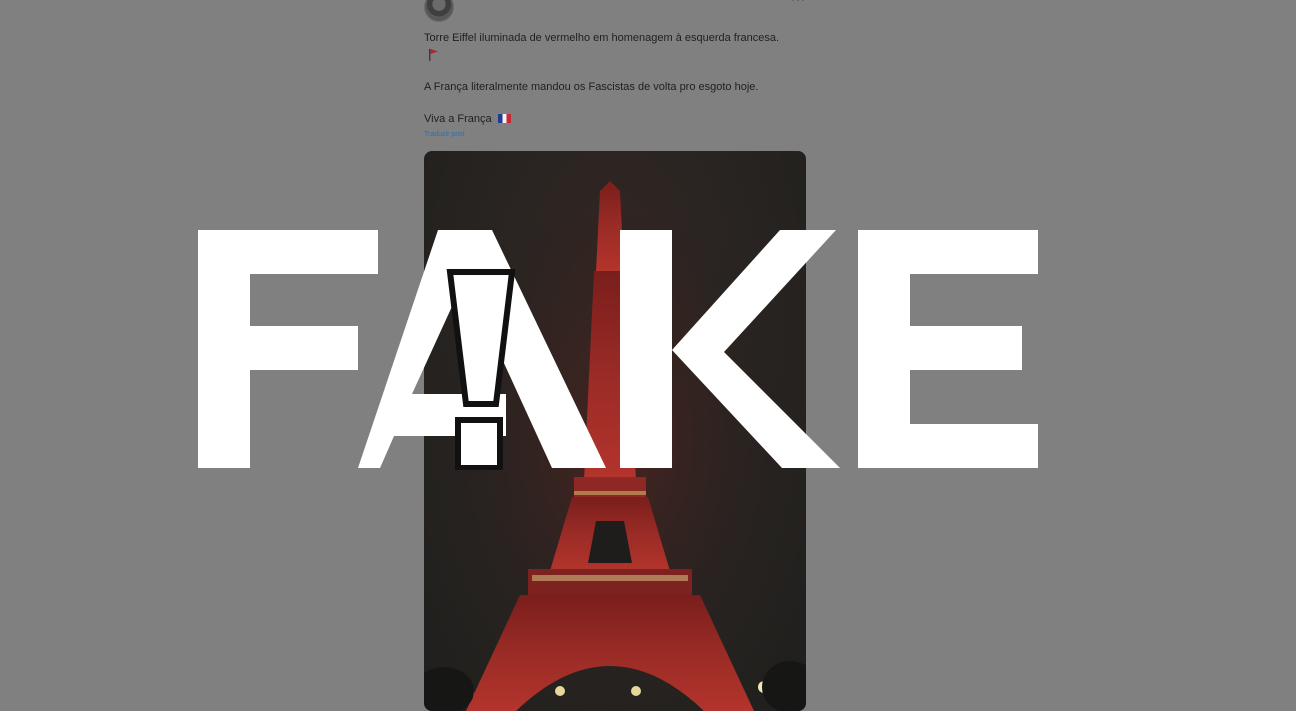  Describe the element at coordinates (504, 118) in the screenshot. I see `france-flag-icon` at that location.